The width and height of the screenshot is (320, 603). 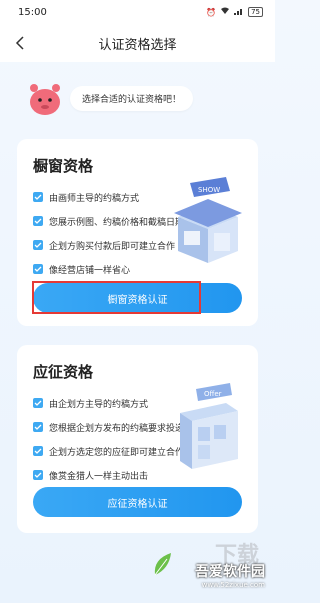 I want to click on list-item: 企划方购买付款后即可建立合作, so click(x=108, y=245).